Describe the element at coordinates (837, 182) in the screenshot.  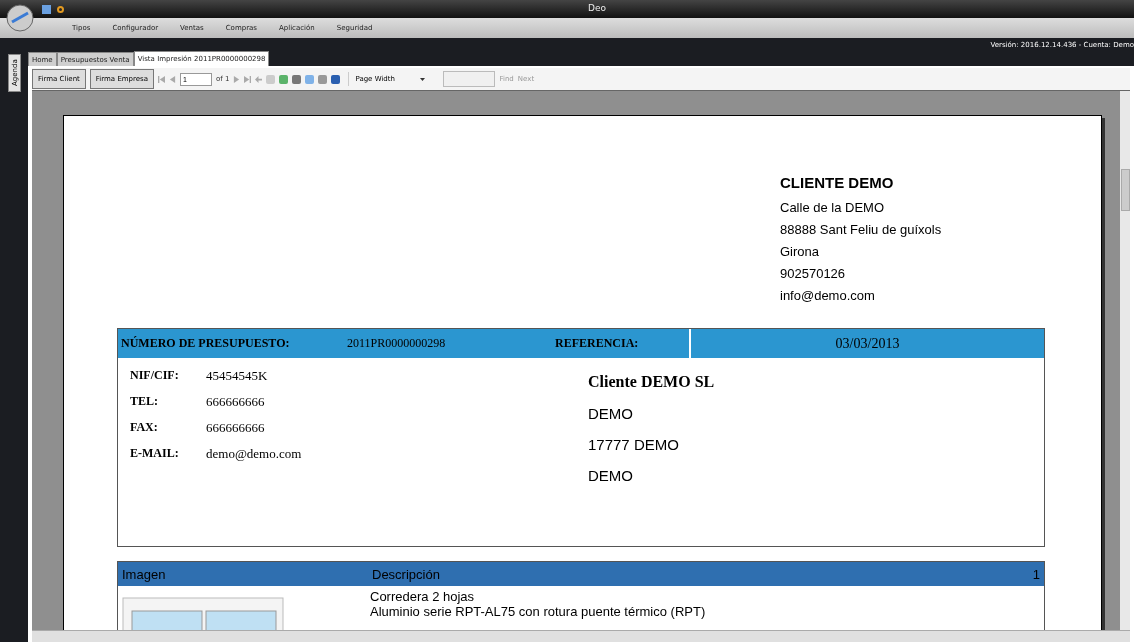
I see `client-name: CLIENTE DEMO` at that location.